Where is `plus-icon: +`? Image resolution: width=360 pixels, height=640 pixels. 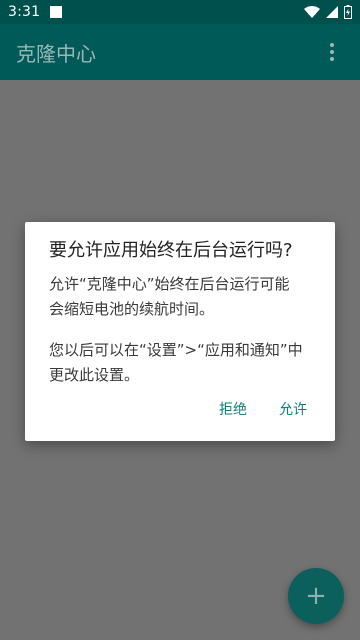
plus-icon: + is located at coordinates (316, 596).